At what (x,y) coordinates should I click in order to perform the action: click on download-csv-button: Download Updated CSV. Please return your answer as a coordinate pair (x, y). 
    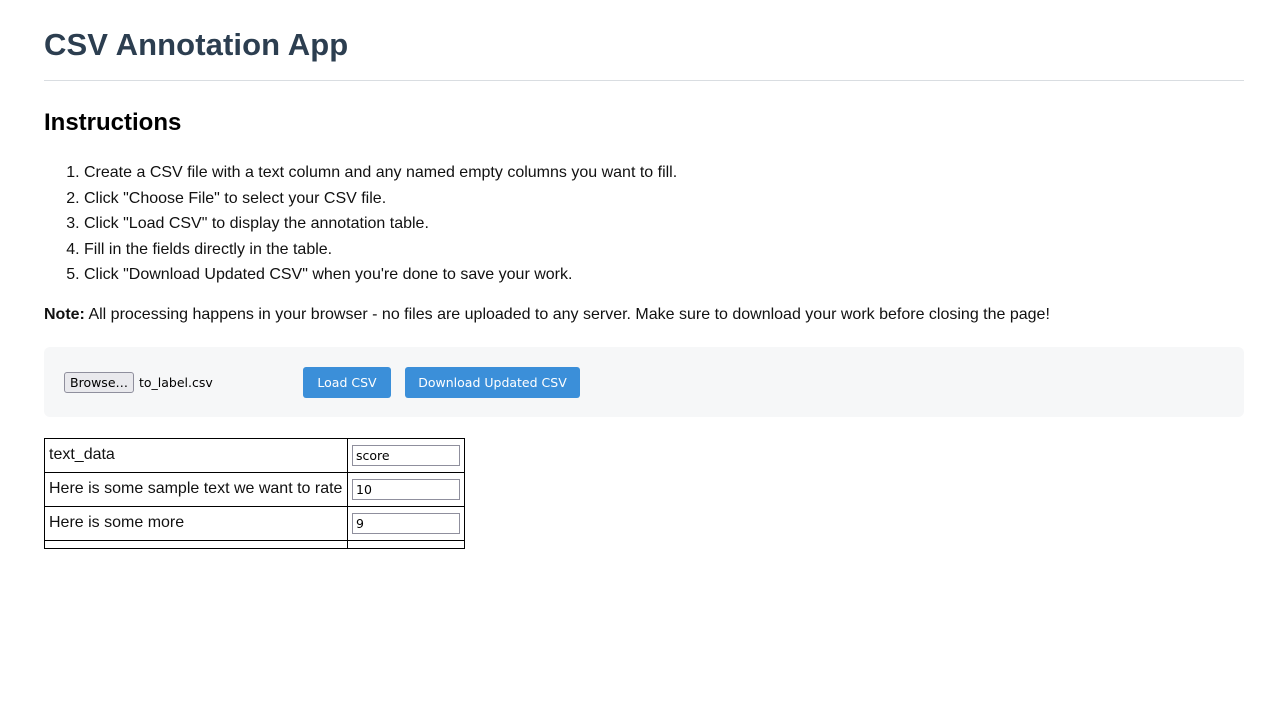
    Looking at the image, I should click on (492, 382).